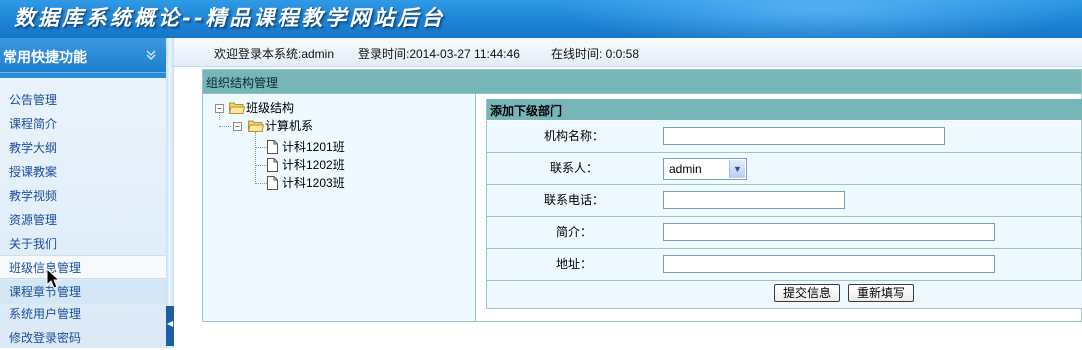 The image size is (1082, 350). I want to click on tree-label-class: 计科1201班, so click(313, 147).